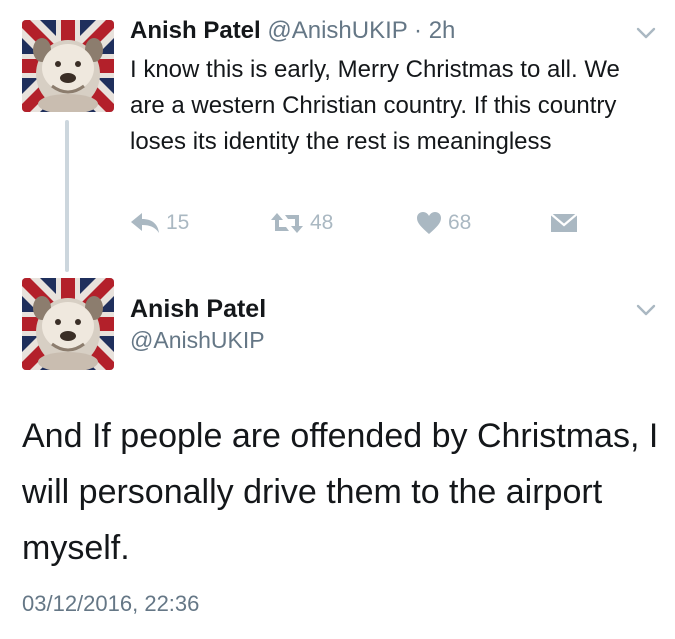  Describe the element at coordinates (145, 223) in the screenshot. I see `reply-icon` at that location.